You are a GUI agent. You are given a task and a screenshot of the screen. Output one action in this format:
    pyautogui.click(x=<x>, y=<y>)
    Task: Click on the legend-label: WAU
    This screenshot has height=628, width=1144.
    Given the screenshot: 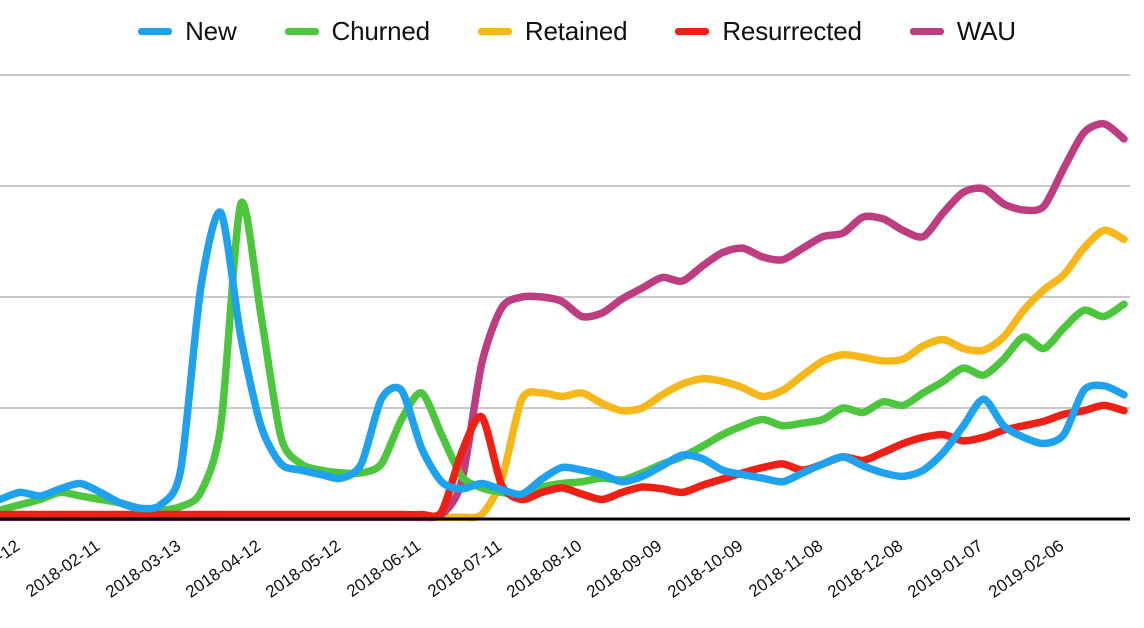 What is the action you would take?
    pyautogui.click(x=986, y=31)
    